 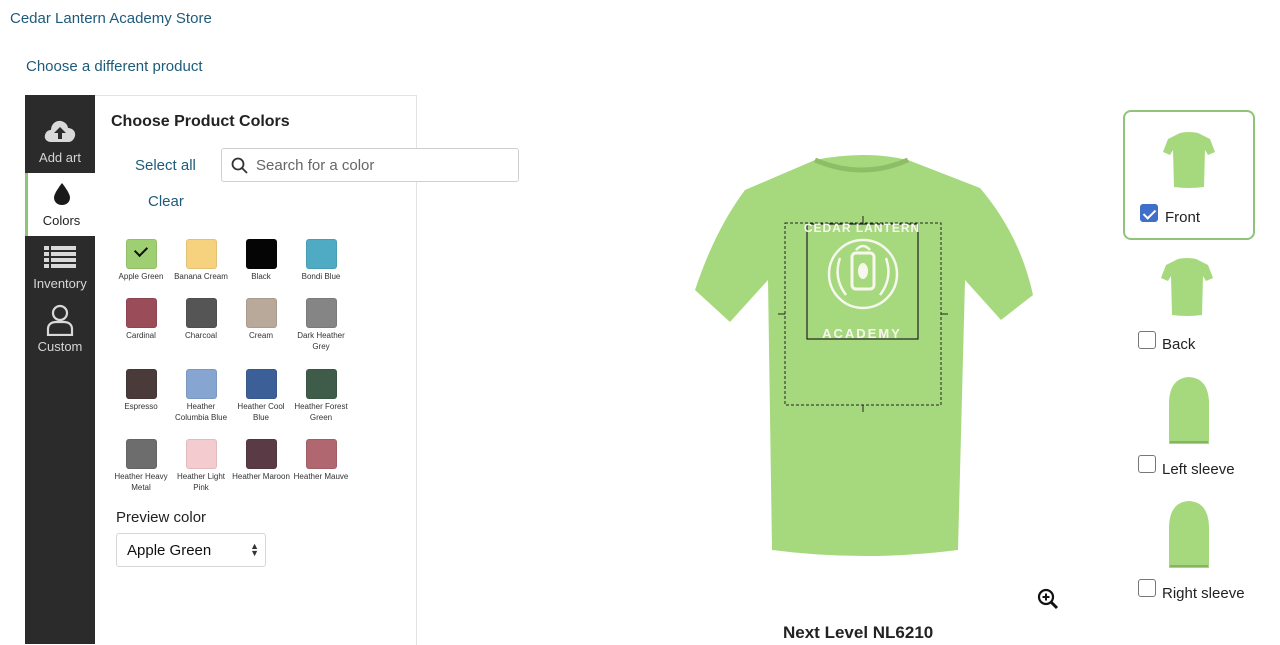 What do you see at coordinates (1048, 601) in the screenshot?
I see `zoom-in-icon` at bounding box center [1048, 601].